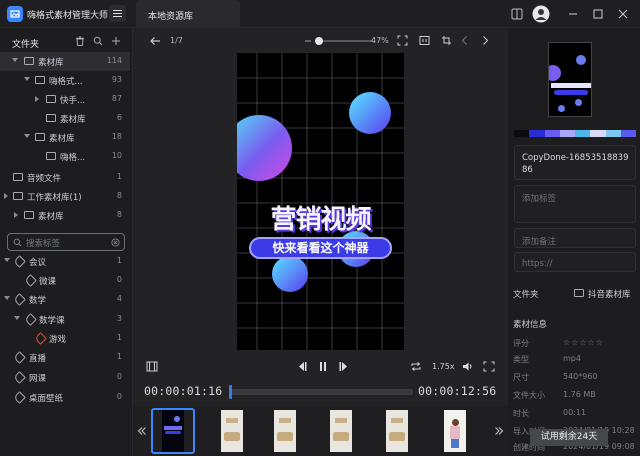 Image resolution: width=640 pixels, height=456 pixels. I want to click on folder-value: 抖音素材库, so click(609, 294).